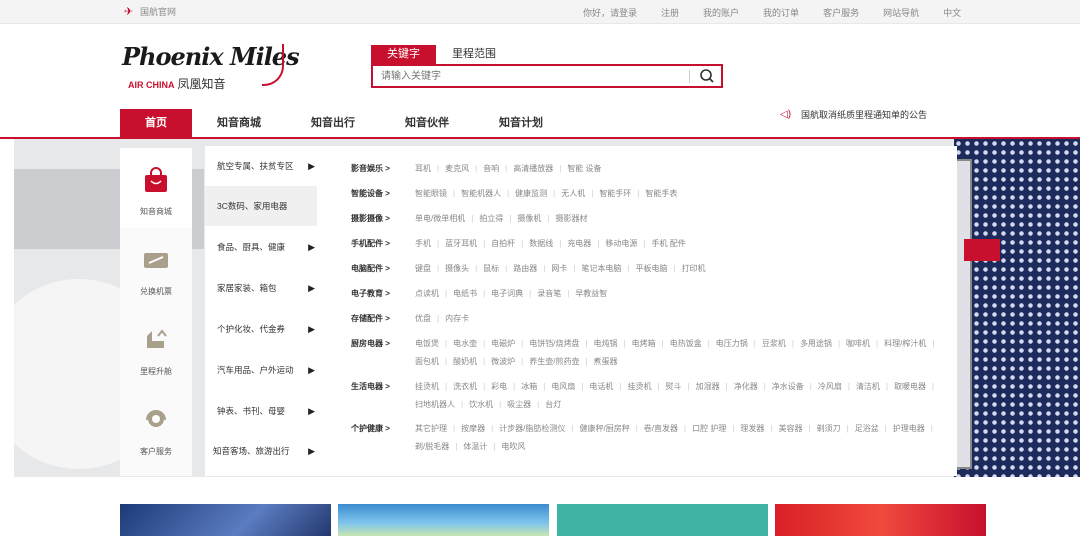  Describe the element at coordinates (841, 12) in the screenshot. I see `customer-service-link: 客户服务` at that location.